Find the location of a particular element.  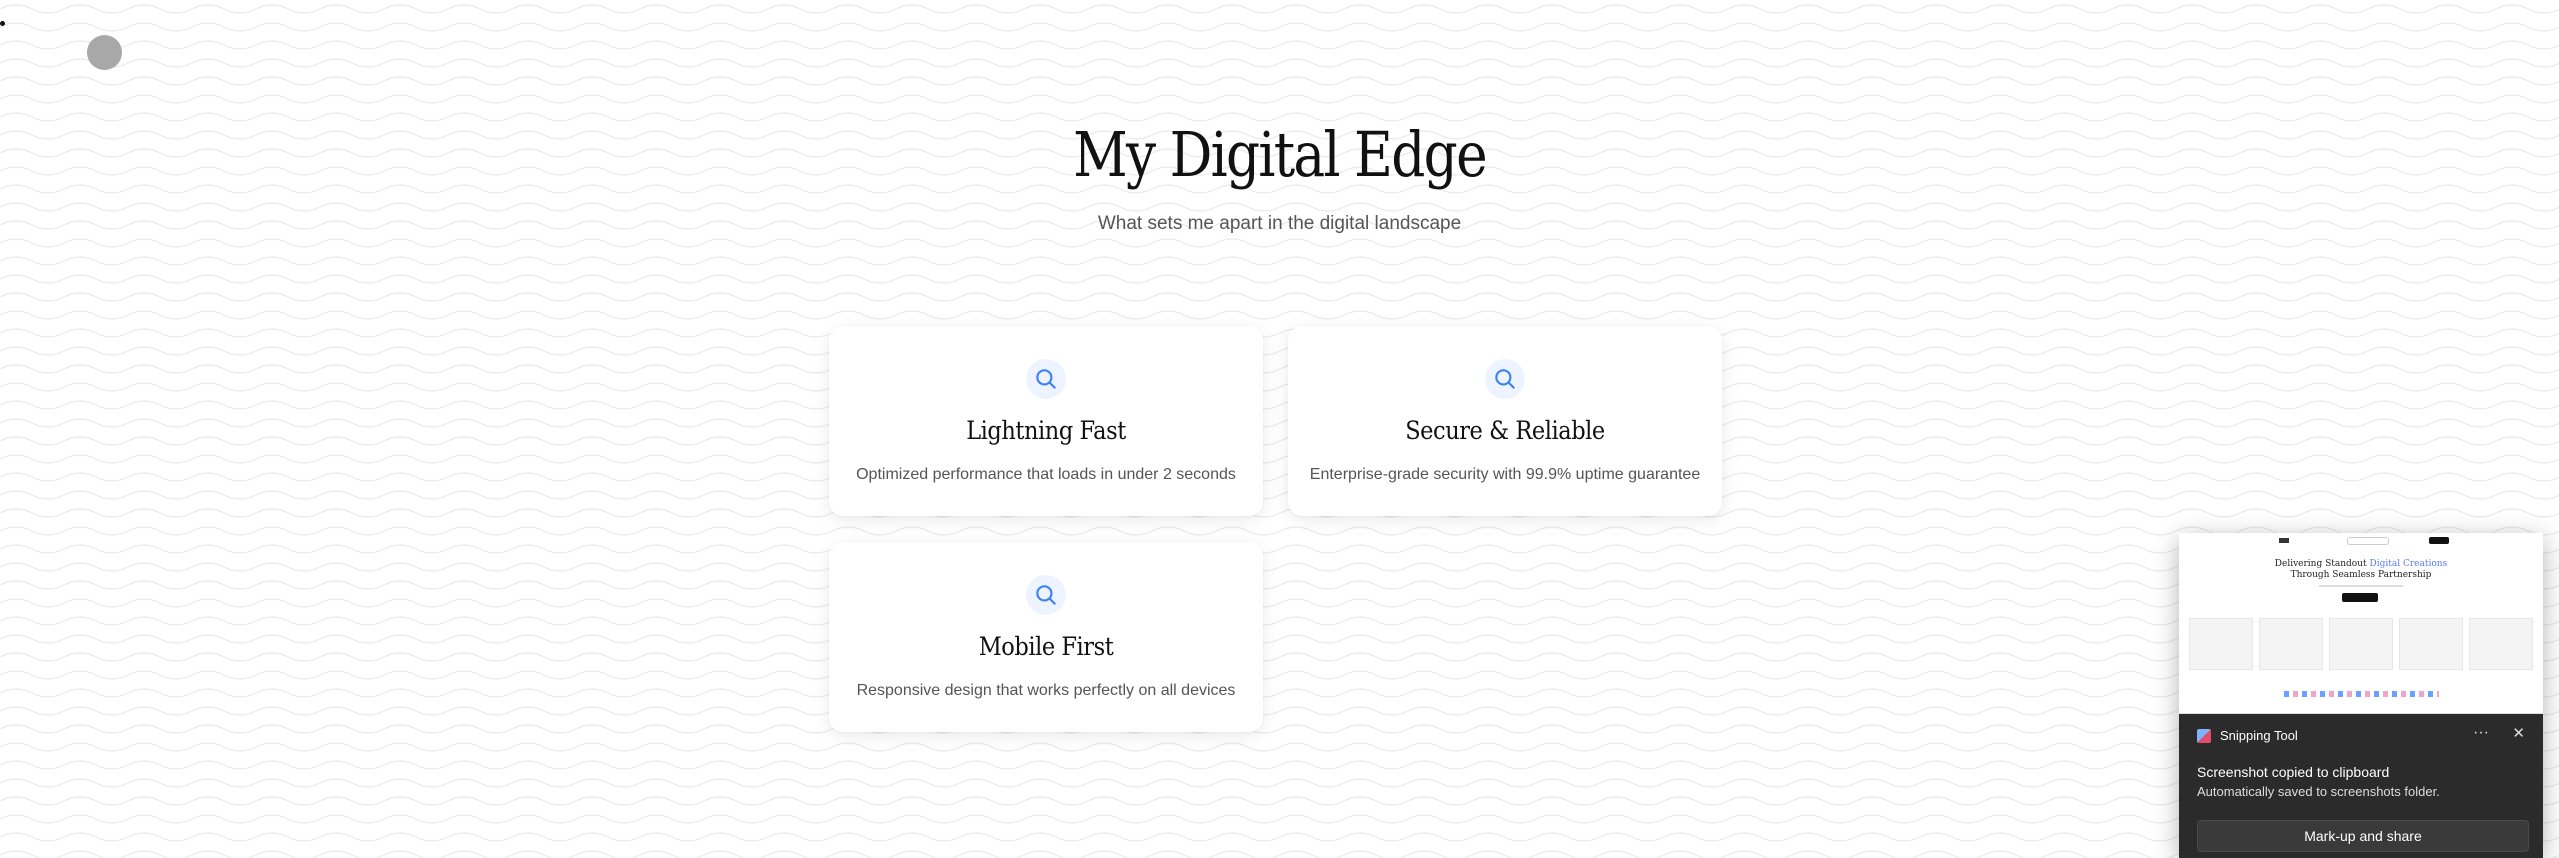

notification-app-name: Snipping Tool is located at coordinates (2259, 735).